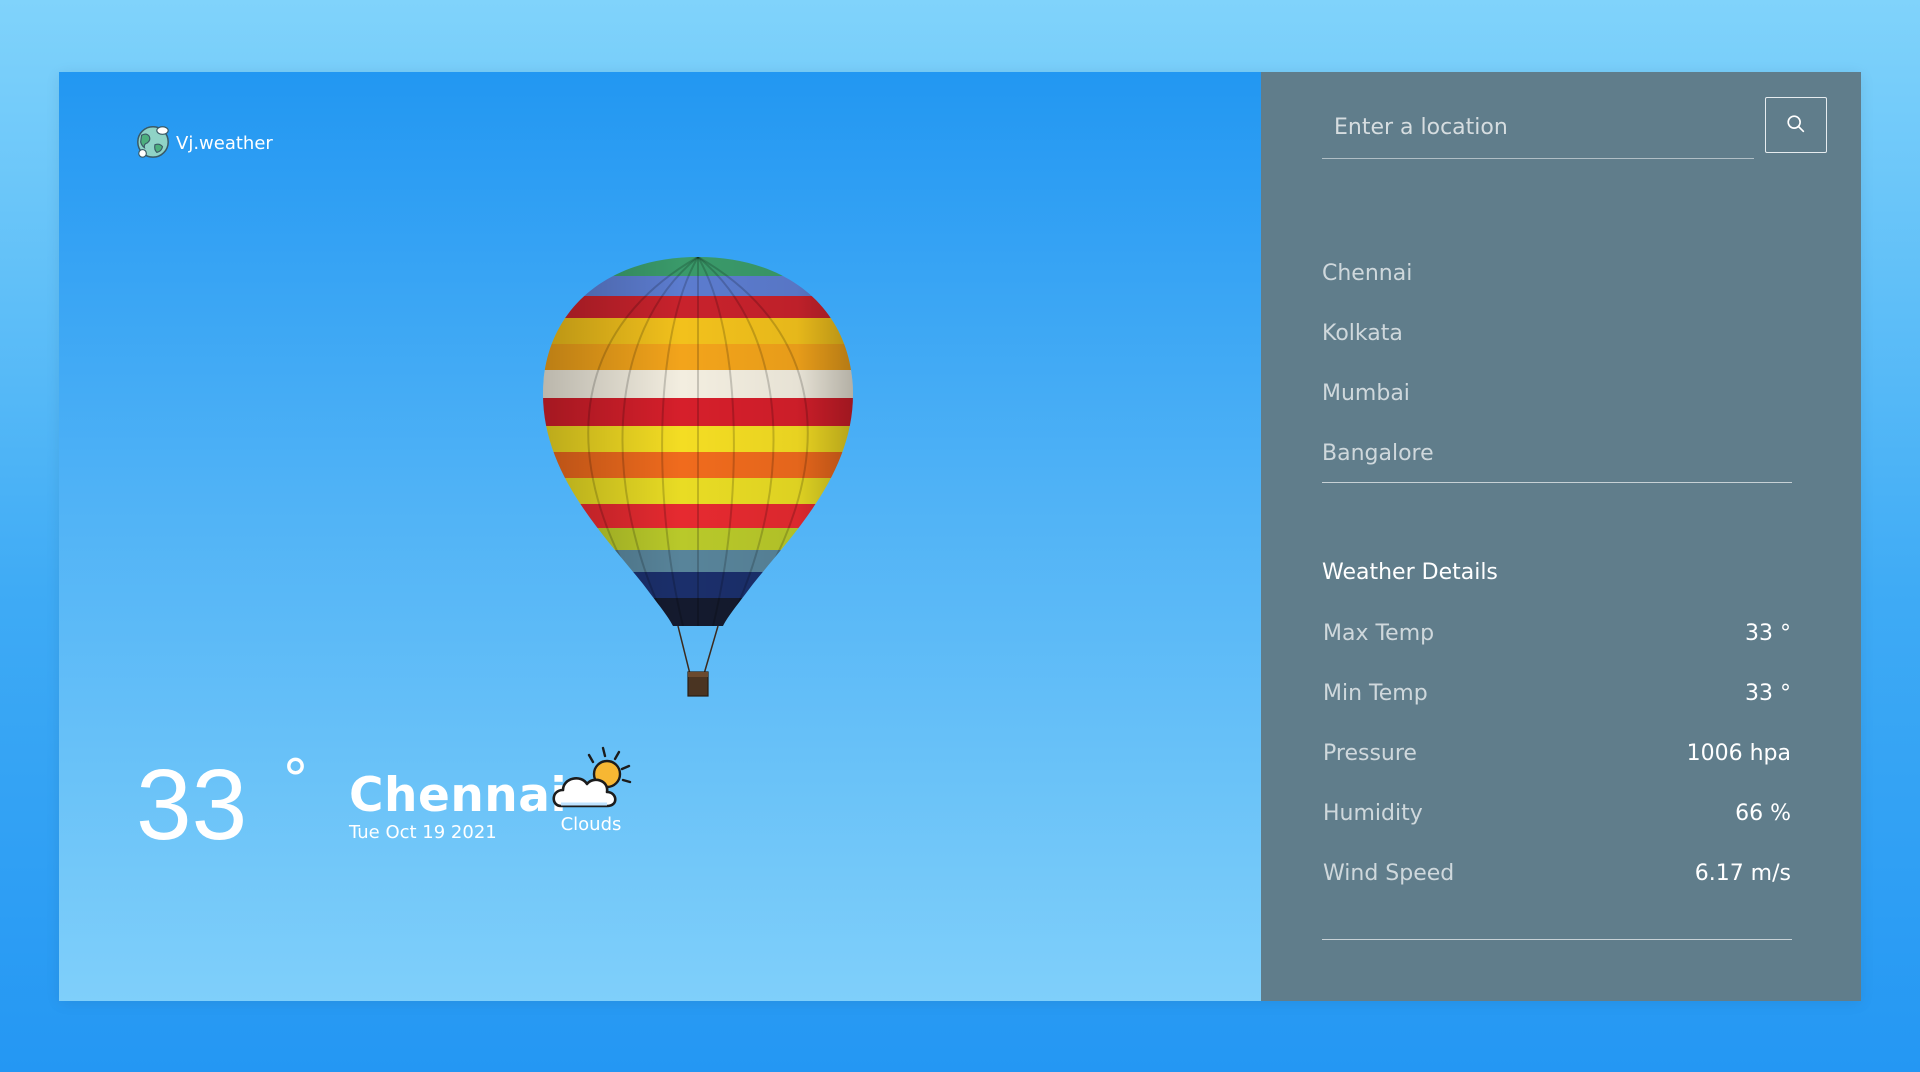 The image size is (1920, 1072). What do you see at coordinates (295, 779) in the screenshot?
I see `degree-symbol: °` at bounding box center [295, 779].